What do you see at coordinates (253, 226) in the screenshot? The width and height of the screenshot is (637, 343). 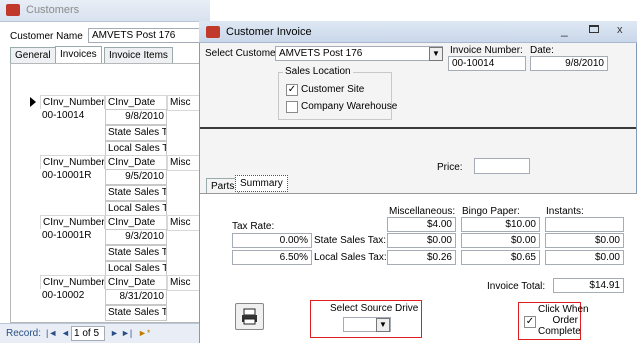 I see `tax-rate-label: Tax Rate:` at bounding box center [253, 226].